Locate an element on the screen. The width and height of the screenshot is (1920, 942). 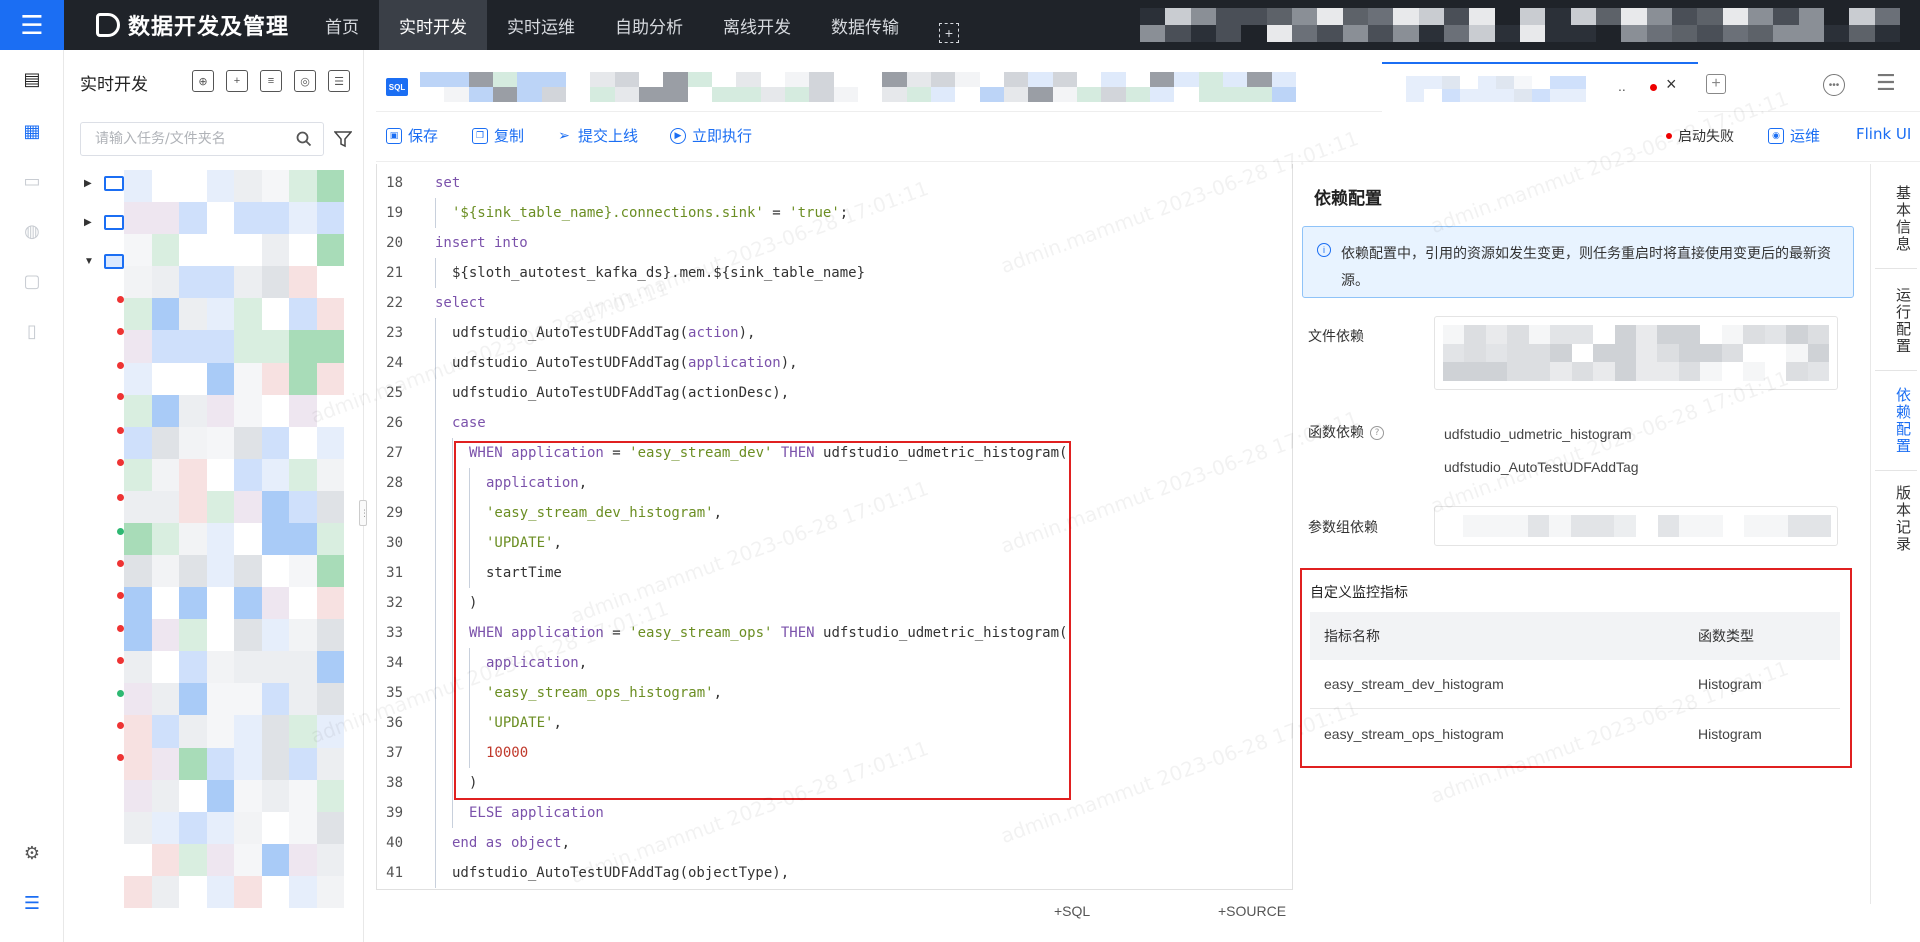
line-number: 24 is located at coordinates (394, 363).